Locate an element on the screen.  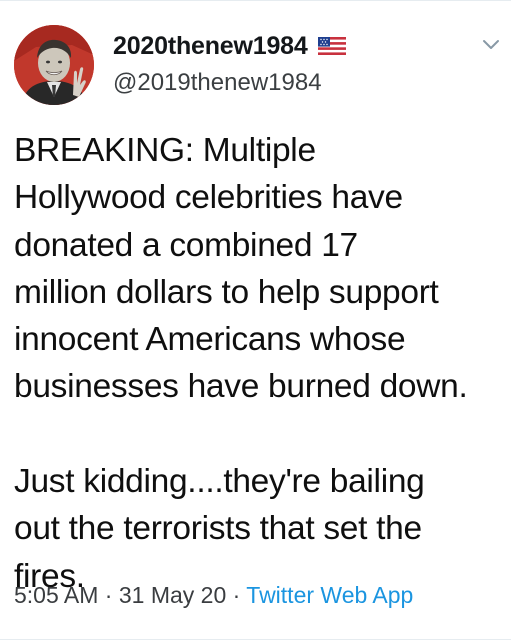
tweet-date: 31 May 20 is located at coordinates (172, 595).